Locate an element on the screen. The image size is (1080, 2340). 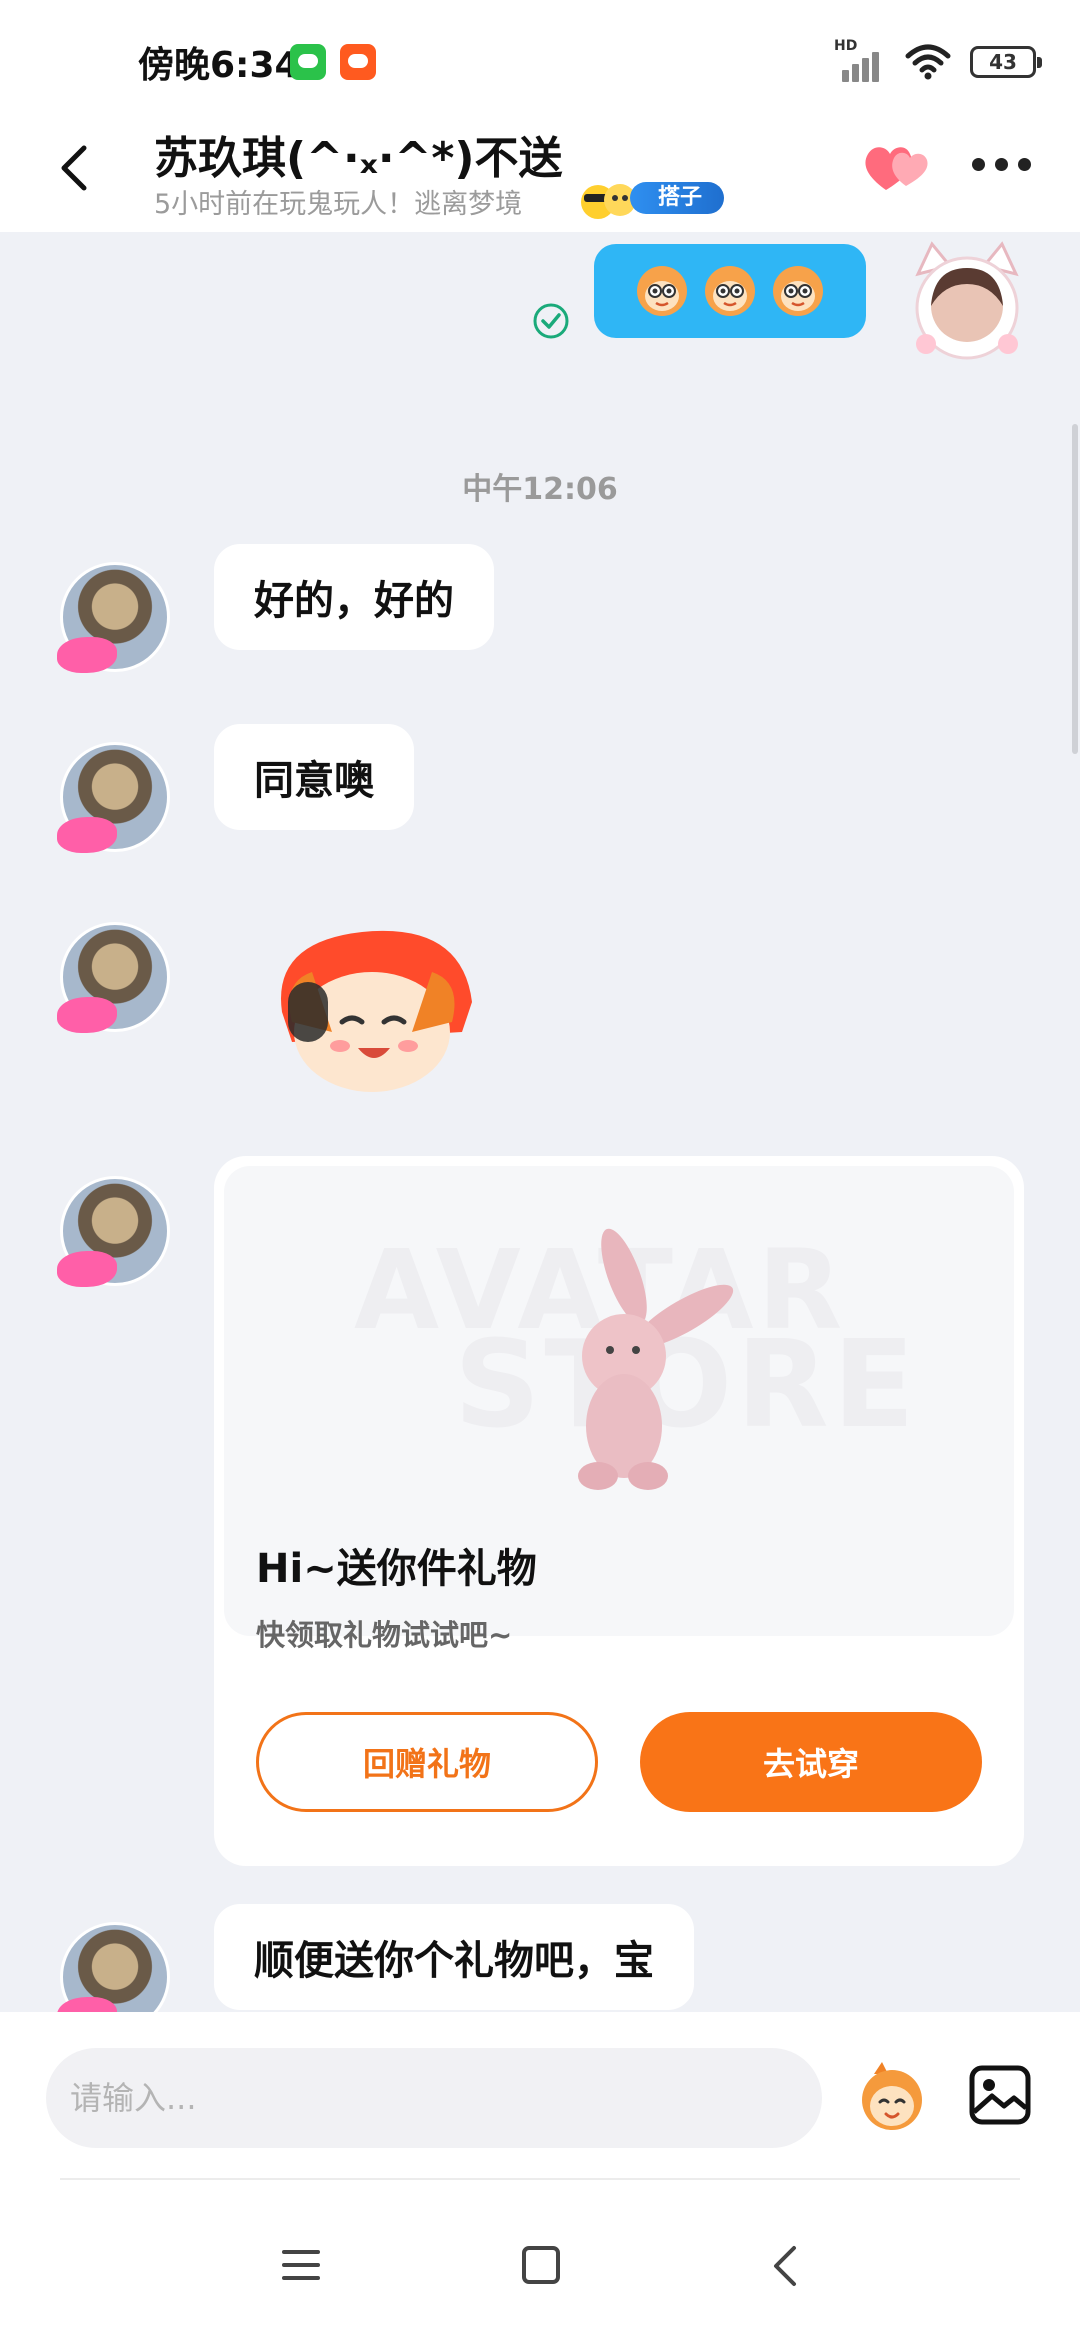
cellular-signal-icon: HD is located at coordinates (860, 60).